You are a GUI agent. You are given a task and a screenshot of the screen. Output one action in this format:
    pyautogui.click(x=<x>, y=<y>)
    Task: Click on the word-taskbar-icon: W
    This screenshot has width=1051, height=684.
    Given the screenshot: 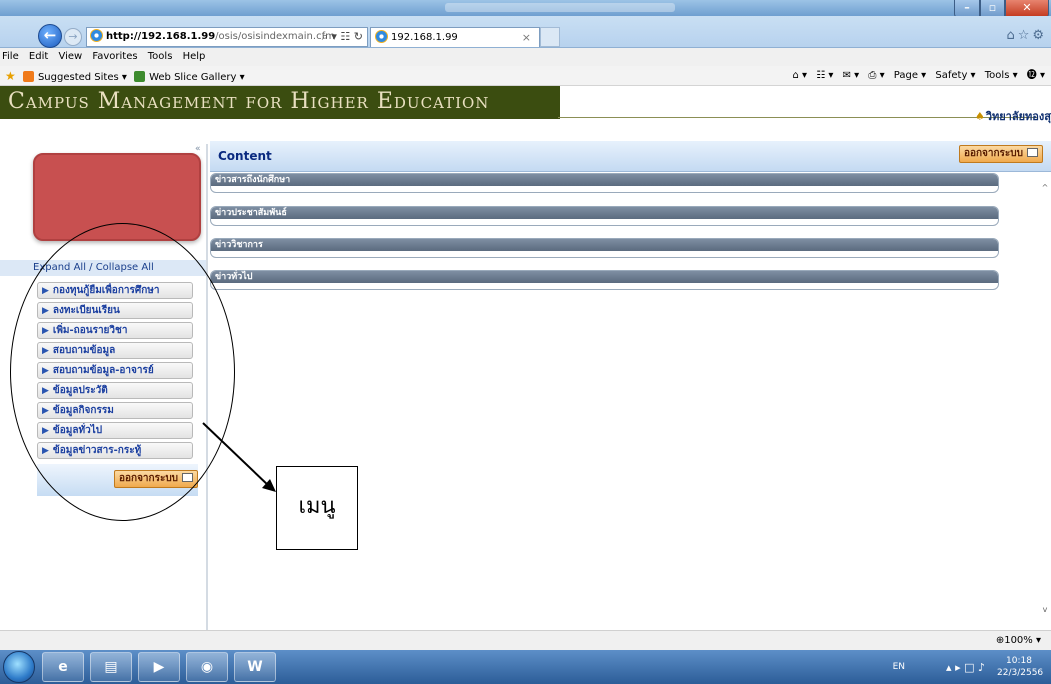 What is the action you would take?
    pyautogui.click(x=255, y=667)
    